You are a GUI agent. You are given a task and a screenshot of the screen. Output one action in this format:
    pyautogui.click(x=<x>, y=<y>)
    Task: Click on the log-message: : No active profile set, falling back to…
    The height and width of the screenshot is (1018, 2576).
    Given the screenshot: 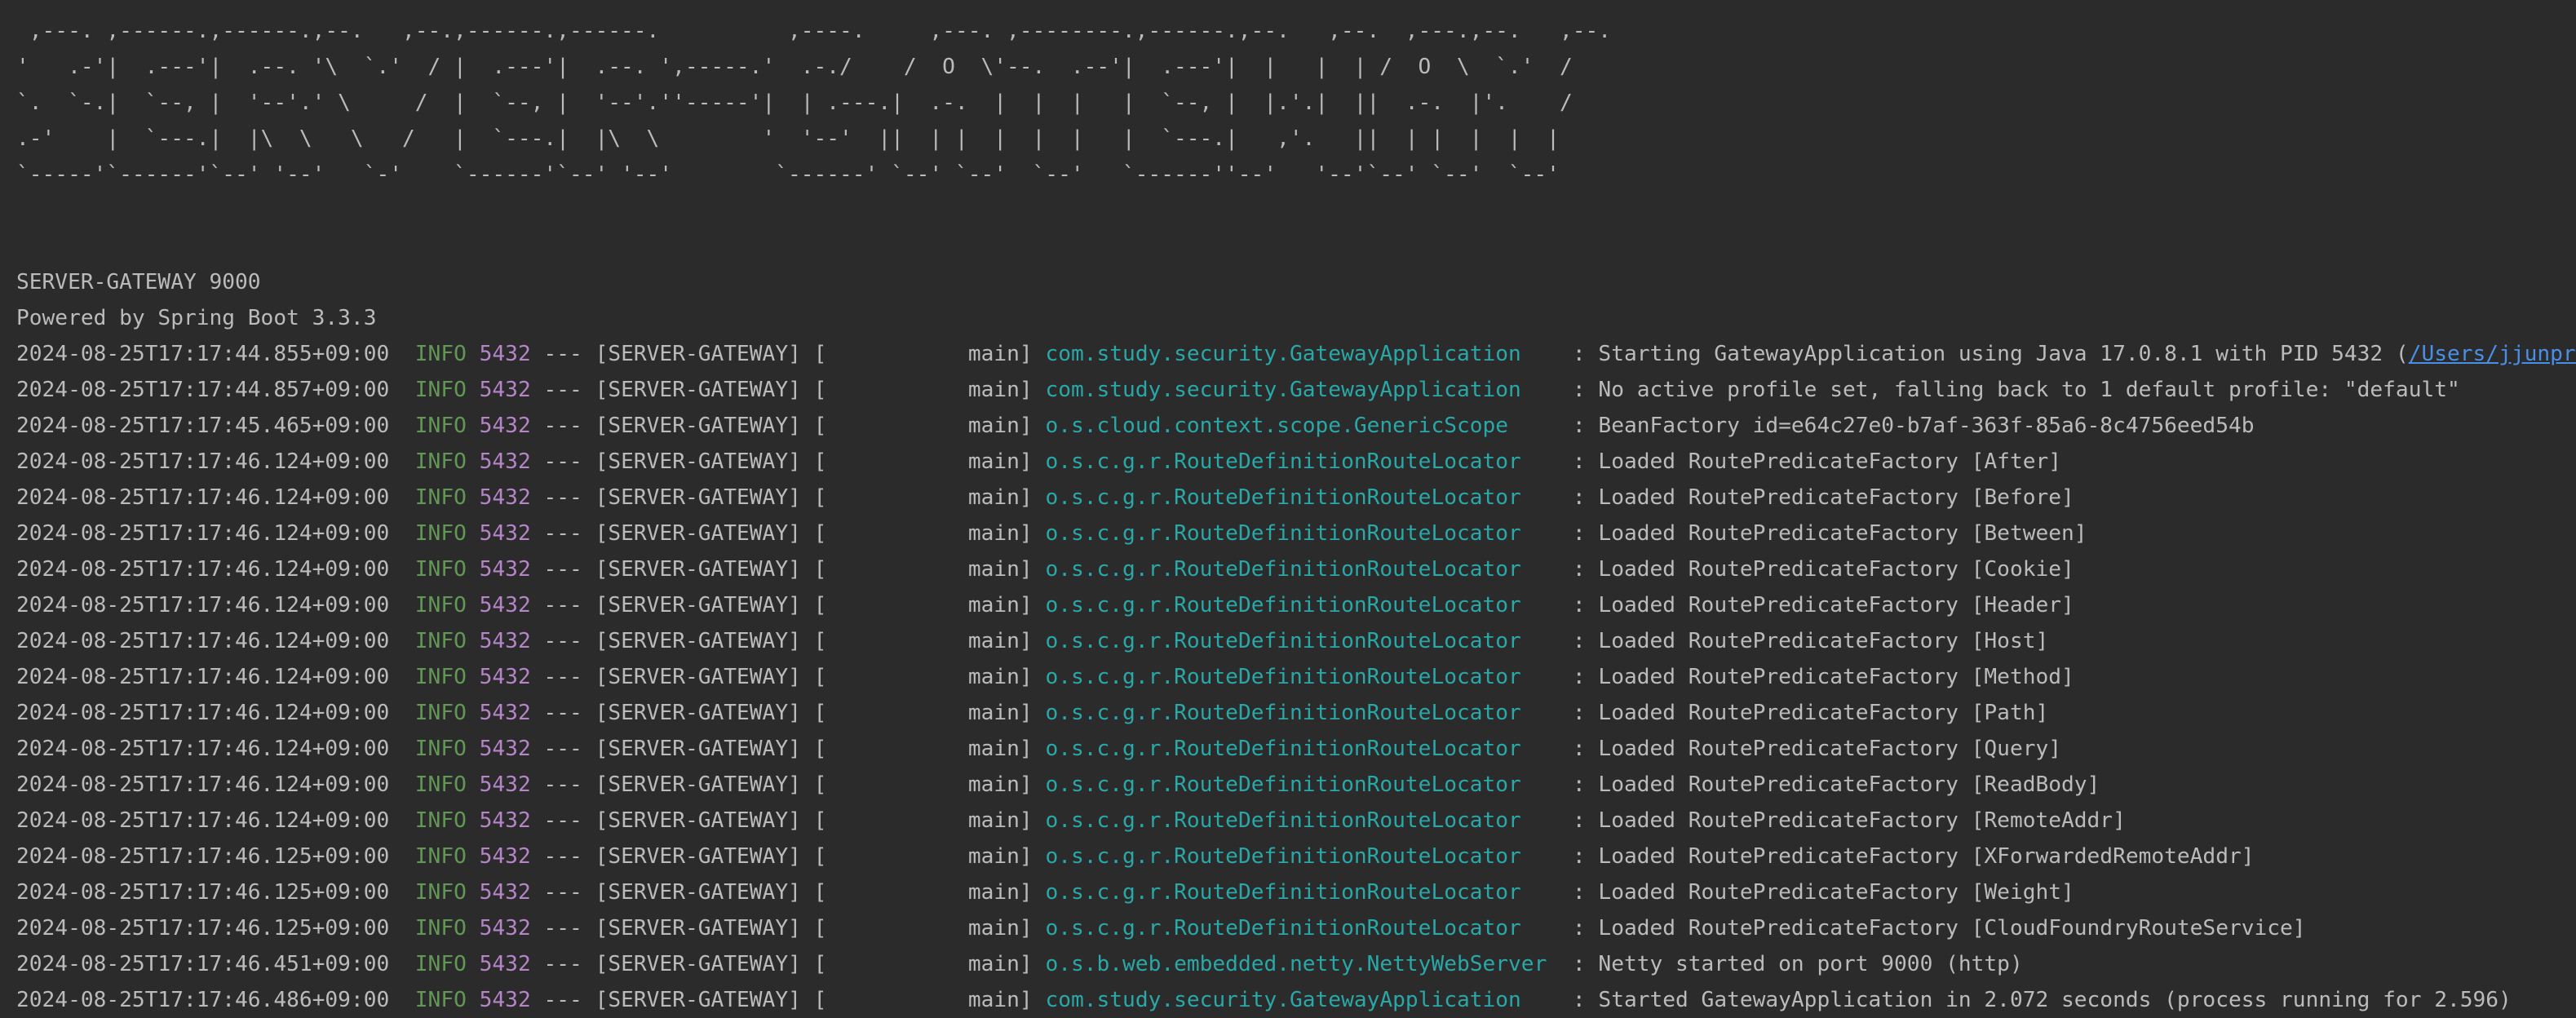 What is the action you would take?
    pyautogui.click(x=2016, y=390)
    